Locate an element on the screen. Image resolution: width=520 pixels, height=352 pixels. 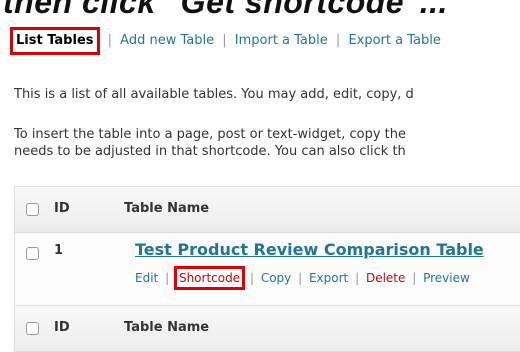
row-action-preview: Preview is located at coordinates (446, 278).